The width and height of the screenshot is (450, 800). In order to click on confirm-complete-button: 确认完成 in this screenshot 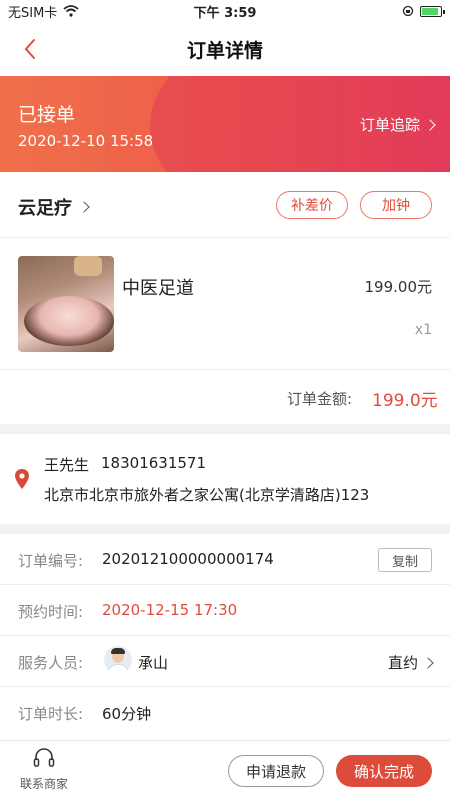, I will do `click(384, 771)`.